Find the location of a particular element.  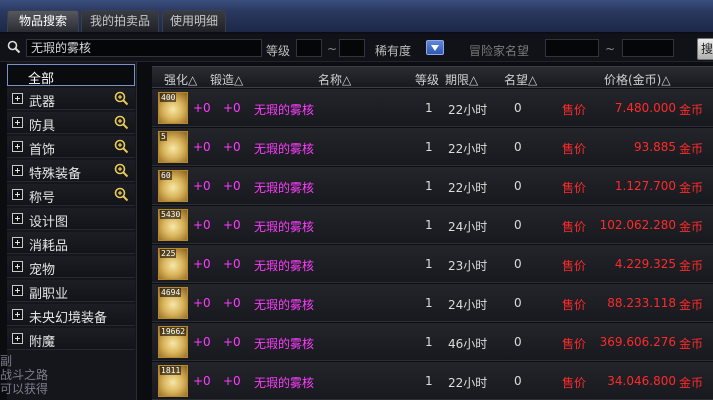

category-weiyang-equipment: 未央幻境装备 is located at coordinates (71, 315).